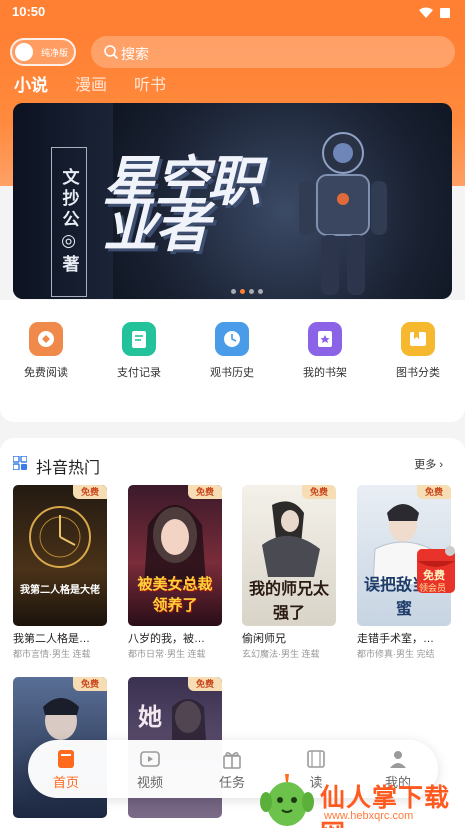 The height and width of the screenshot is (828, 465). Describe the element at coordinates (66, 759) in the screenshot. I see `home-book-icon` at that location.